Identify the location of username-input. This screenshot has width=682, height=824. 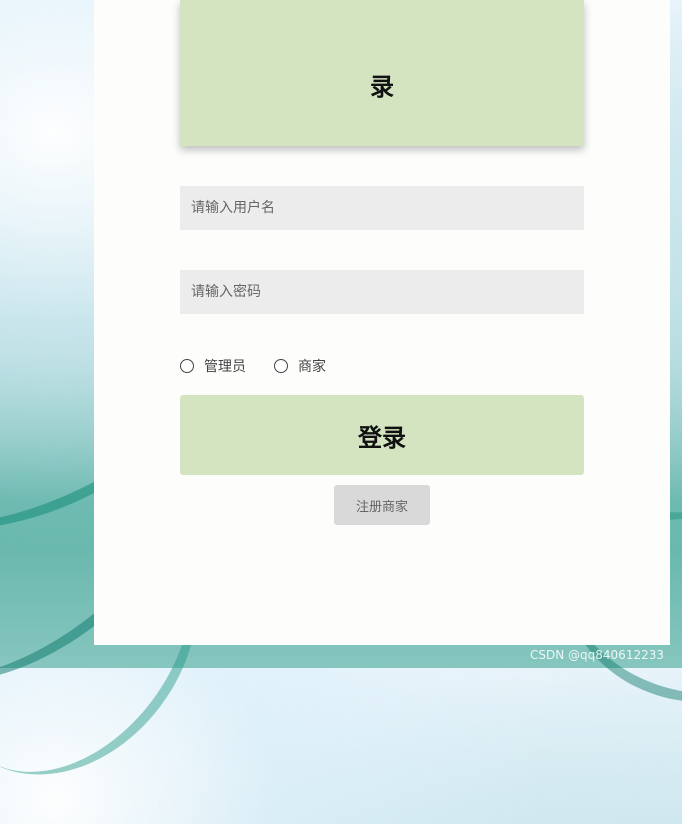
(382, 208).